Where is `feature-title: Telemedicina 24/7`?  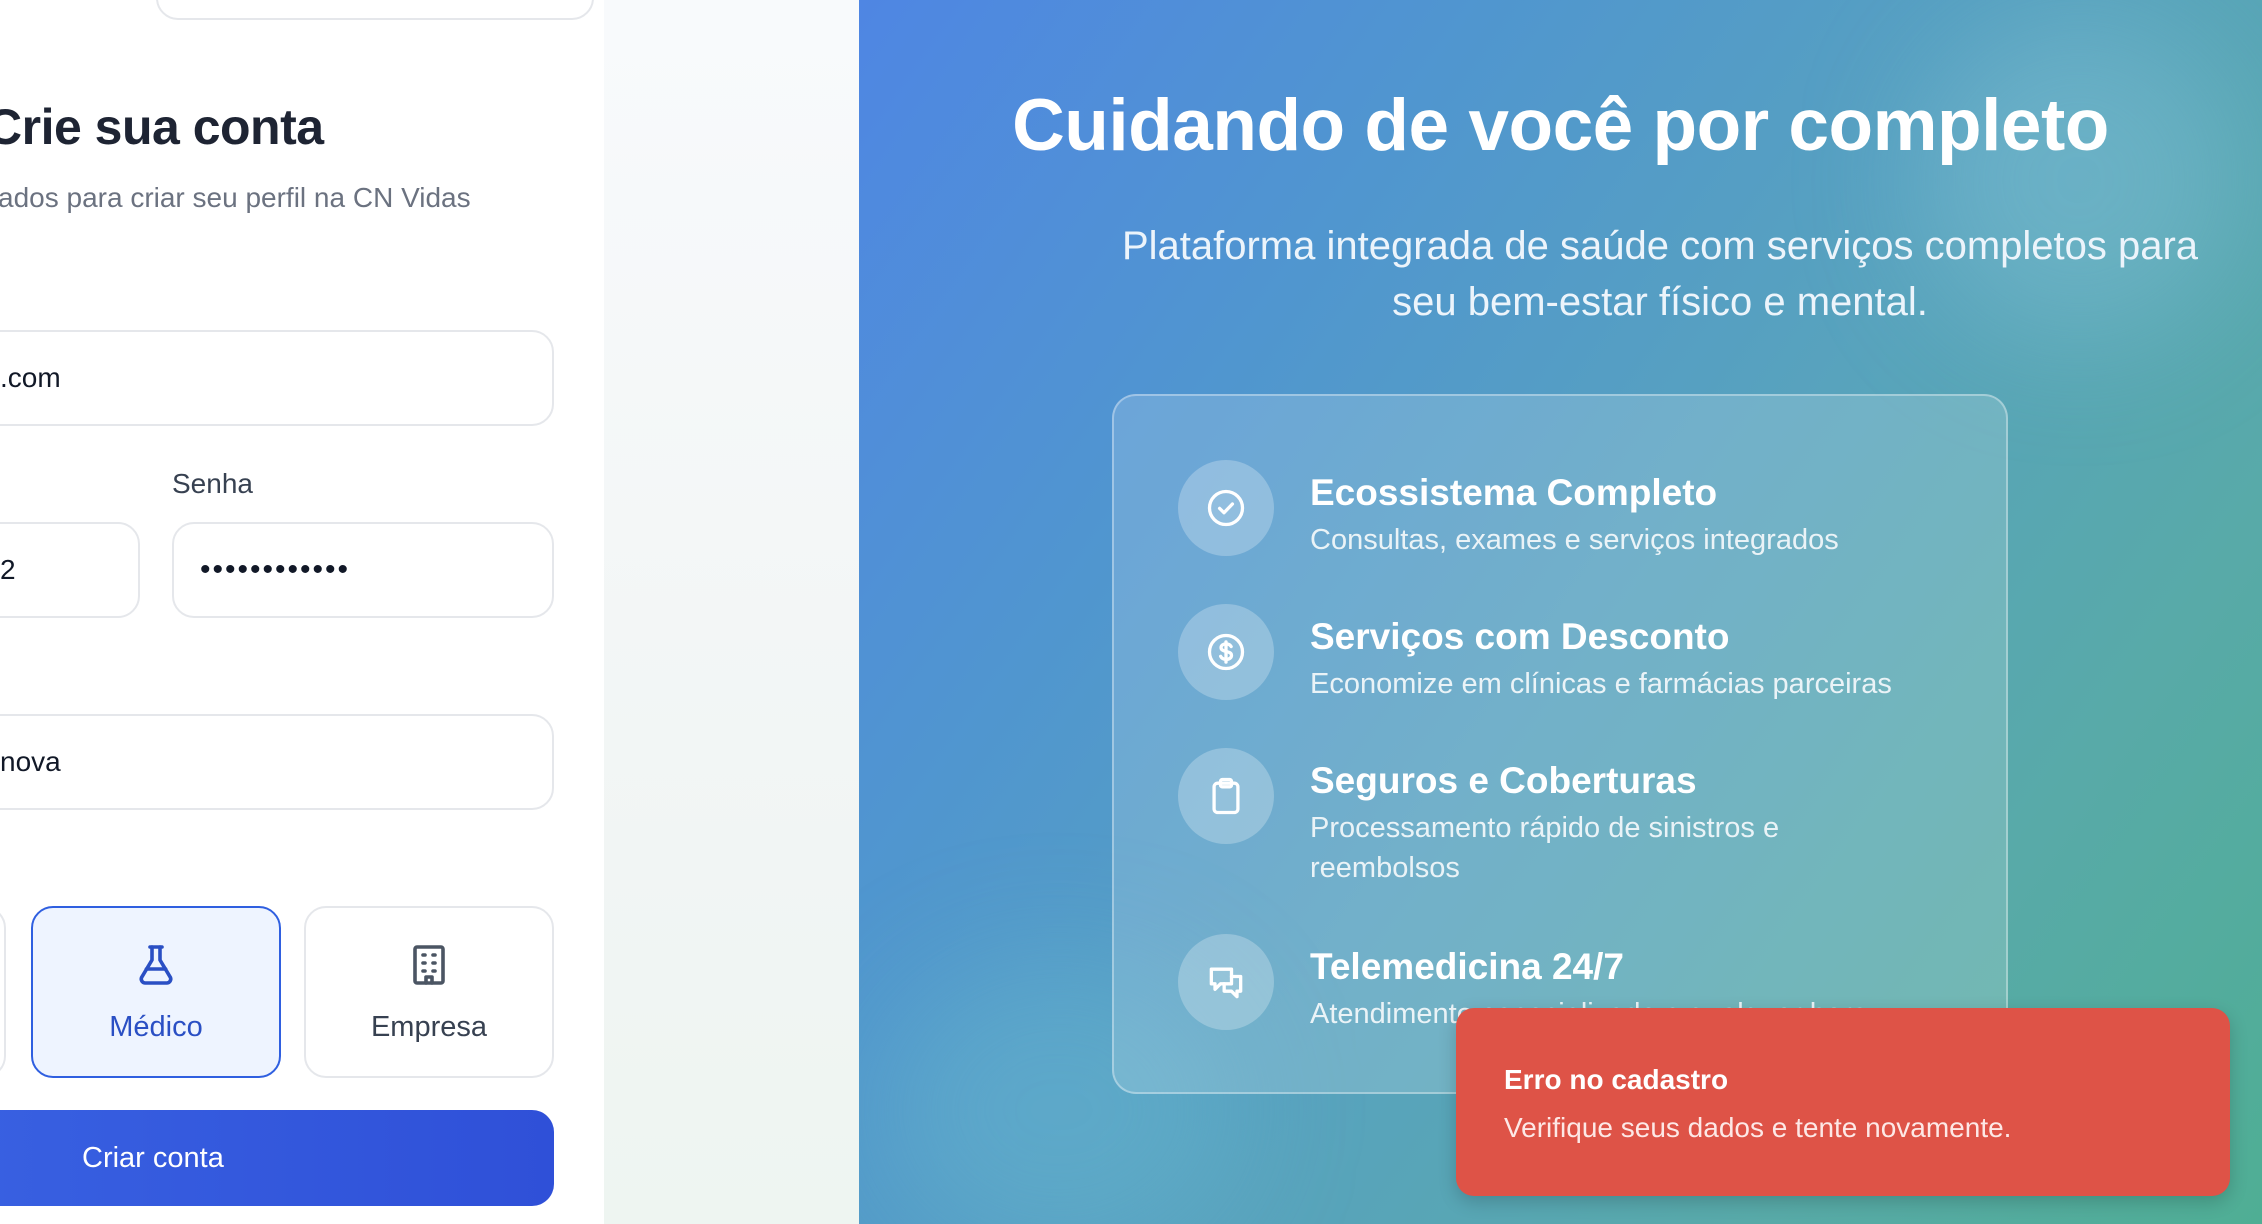 feature-title: Telemedicina 24/7 is located at coordinates (1467, 966).